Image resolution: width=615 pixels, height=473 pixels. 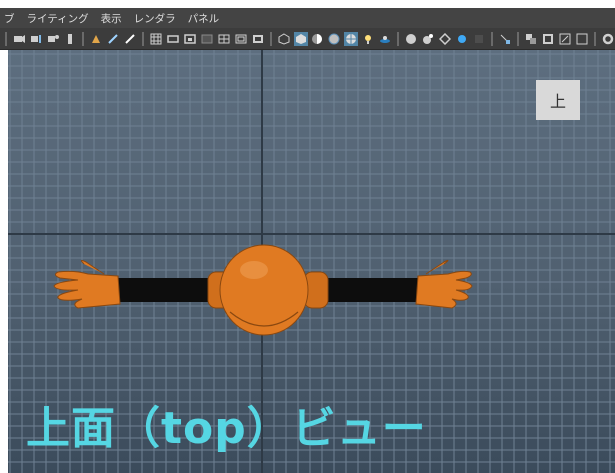 What do you see at coordinates (173, 39) in the screenshot?
I see `film-gate-icon` at bounding box center [173, 39].